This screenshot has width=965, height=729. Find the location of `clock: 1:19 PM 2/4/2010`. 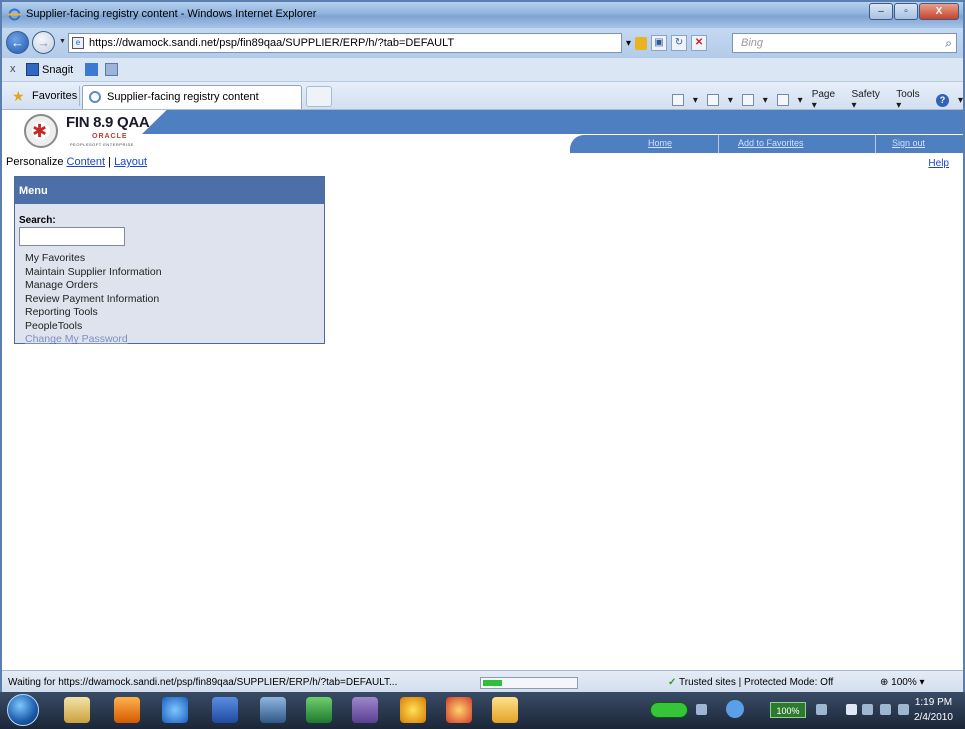

clock: 1:19 PM 2/4/2010 is located at coordinates (933, 710).